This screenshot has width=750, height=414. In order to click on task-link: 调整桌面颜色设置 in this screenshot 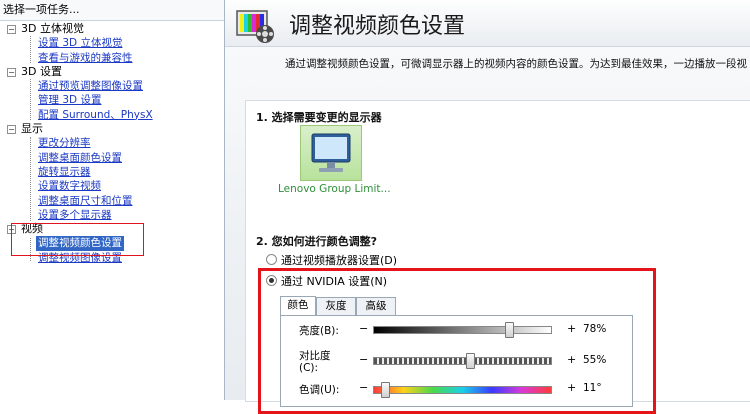, I will do `click(80, 158)`.